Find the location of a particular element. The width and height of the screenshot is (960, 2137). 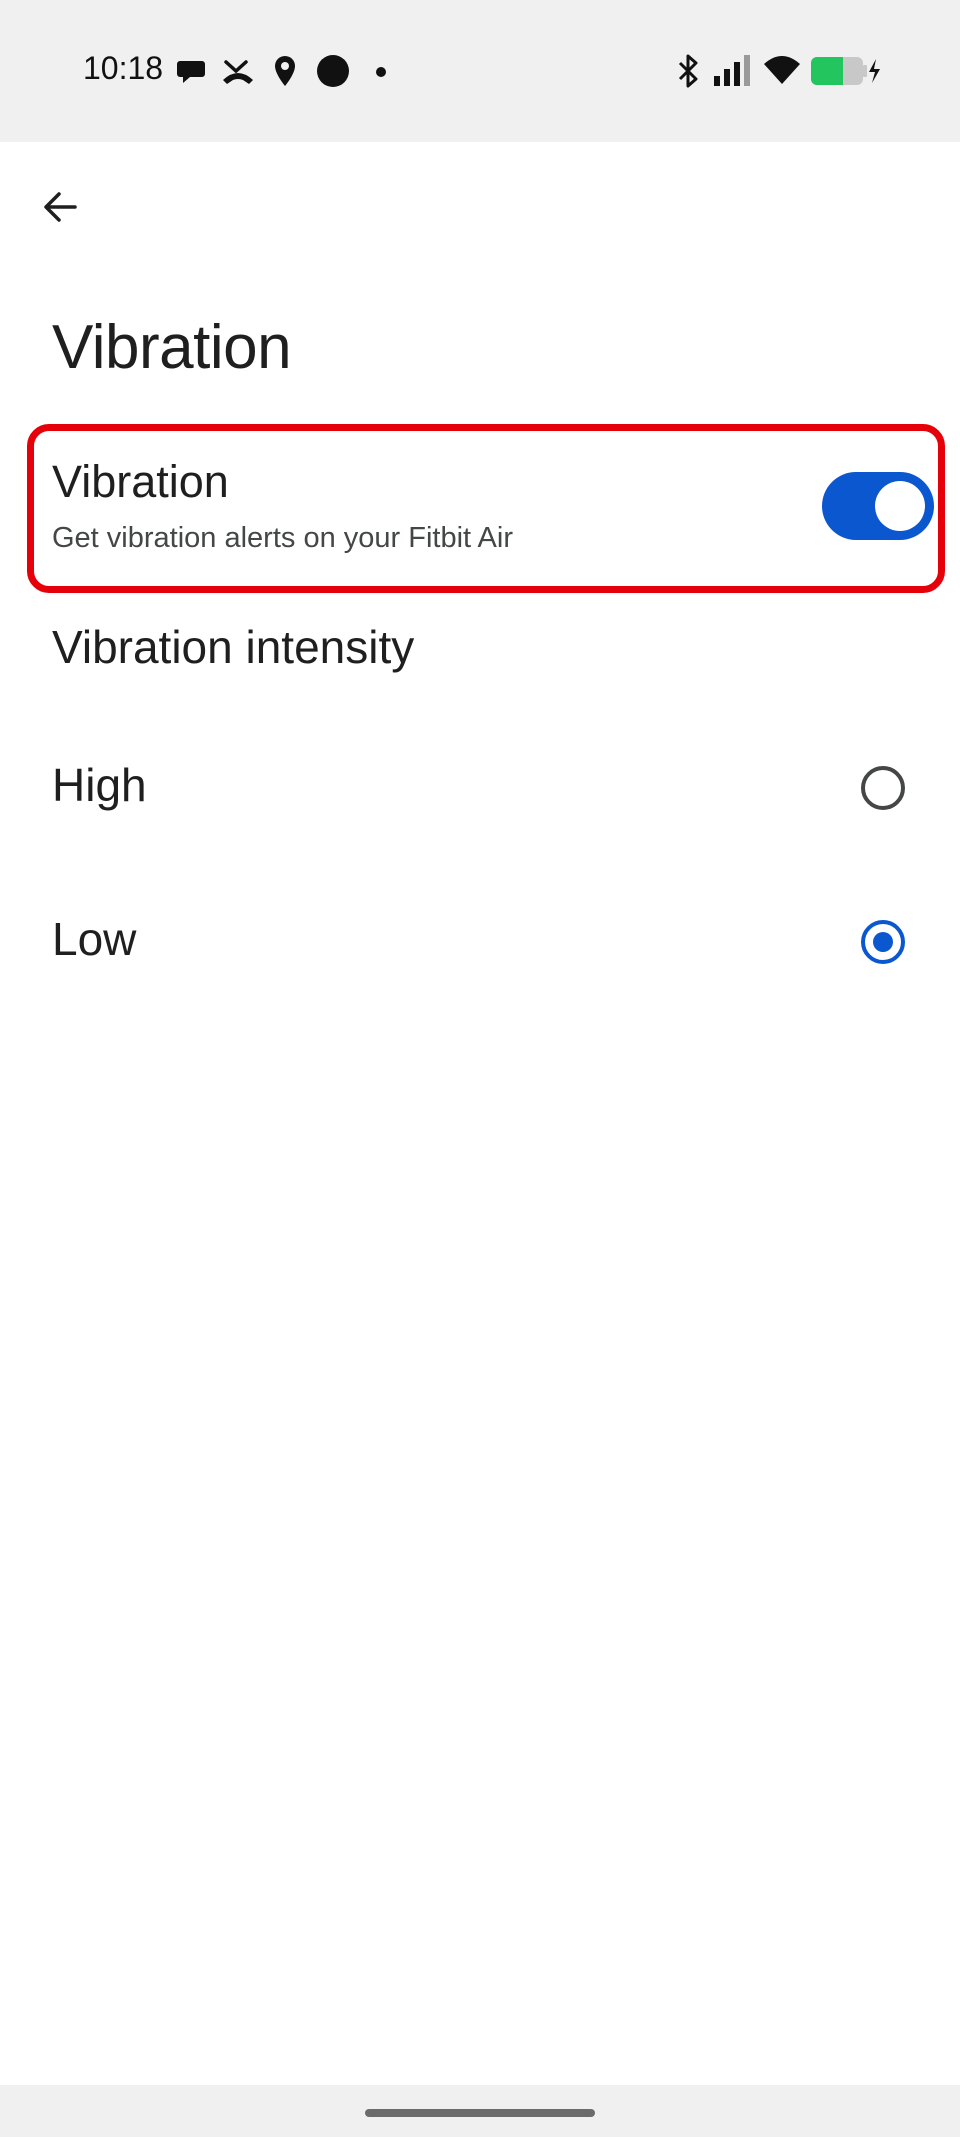

status-bar: 10:18 is located at coordinates (480, 71).